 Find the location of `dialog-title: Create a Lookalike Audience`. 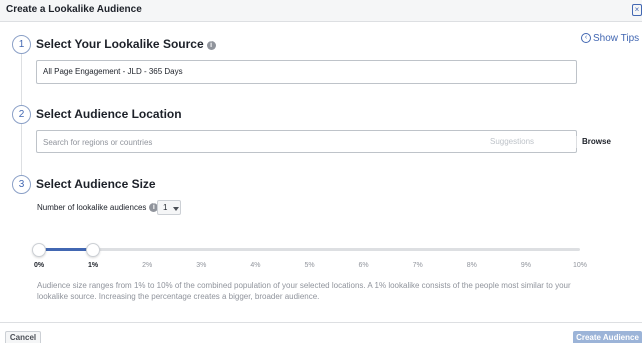

dialog-title: Create a Lookalike Audience is located at coordinates (74, 9).